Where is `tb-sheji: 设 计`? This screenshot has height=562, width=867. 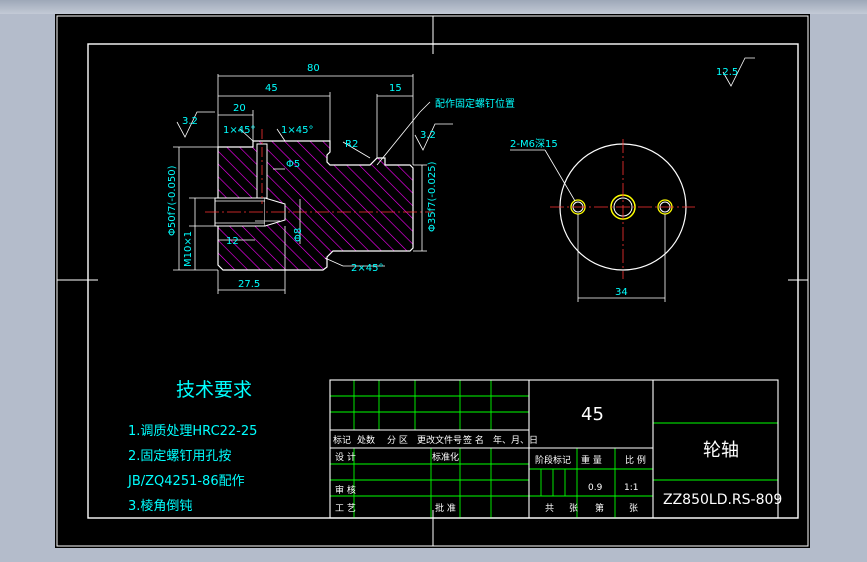
tb-sheji: 设 计 is located at coordinates (345, 457).